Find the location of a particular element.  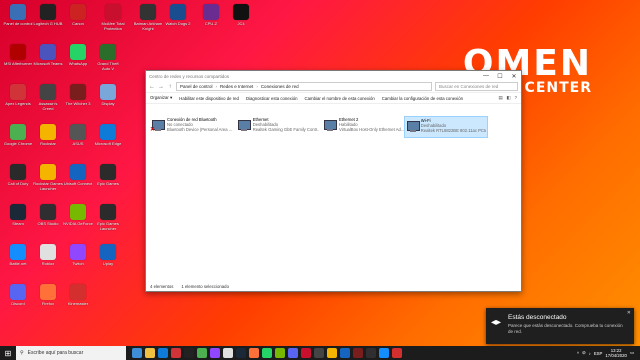

desktop-icon: MSI Afterburner is located at coordinates (18, 55).